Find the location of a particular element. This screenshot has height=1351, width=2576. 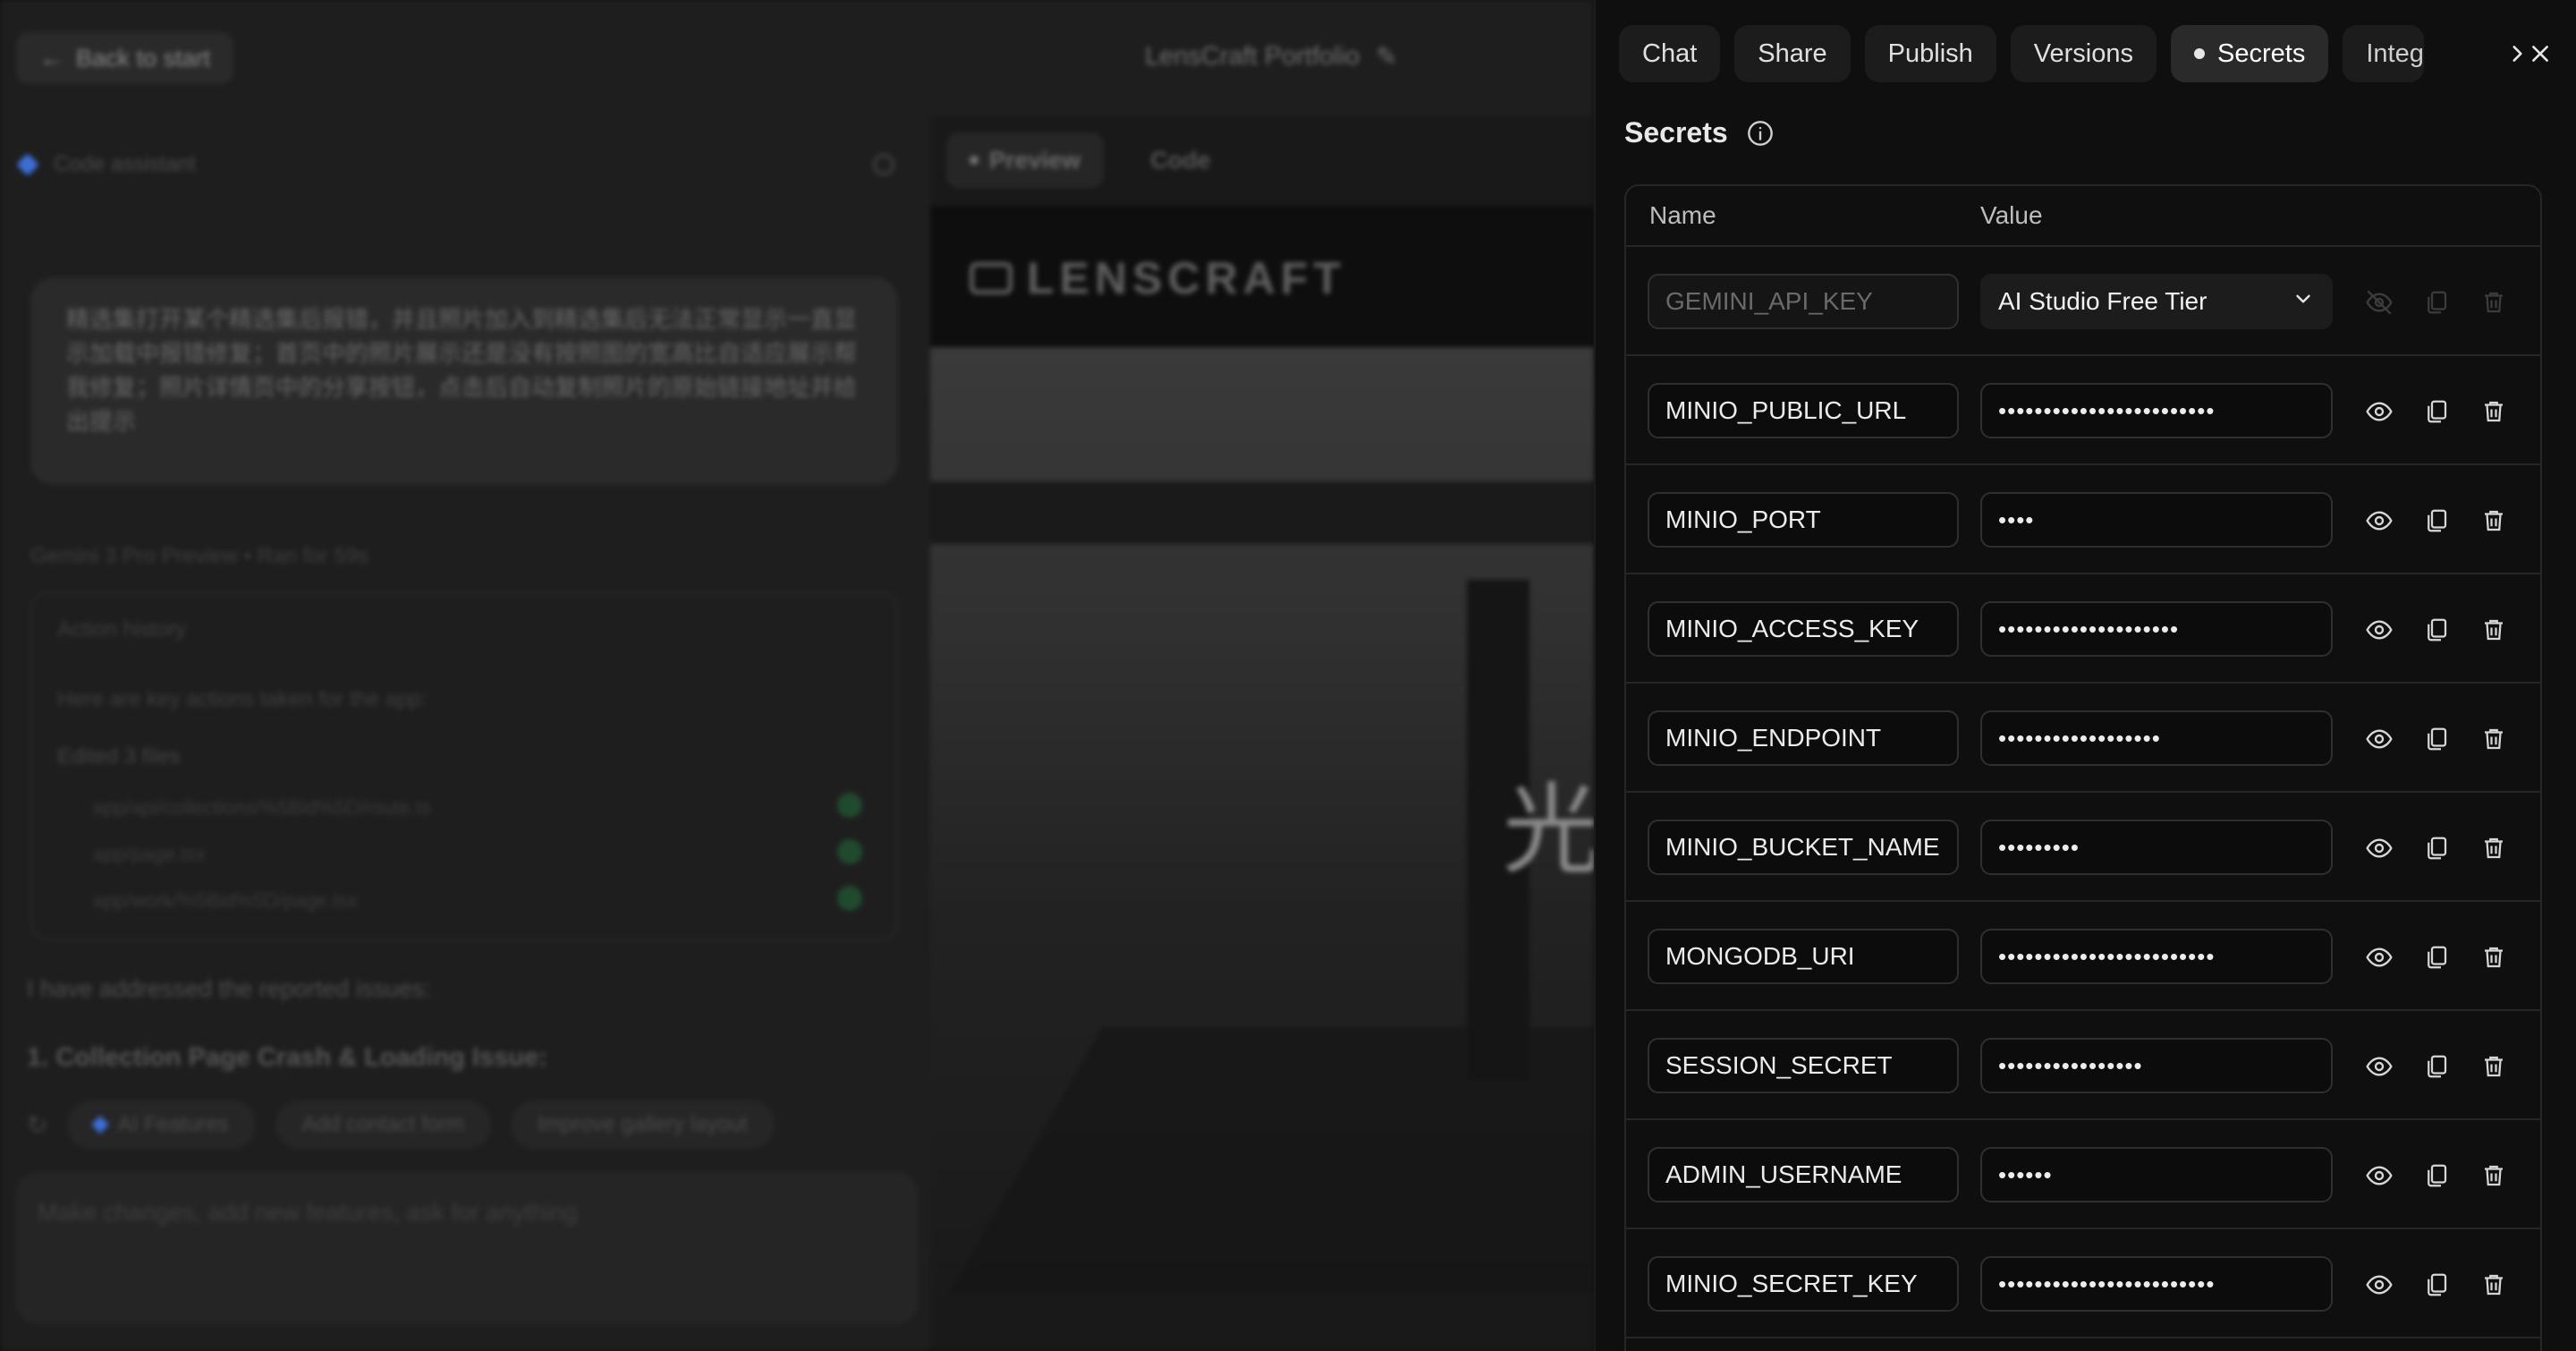

tab-secrets: Secrets is located at coordinates (2250, 53).